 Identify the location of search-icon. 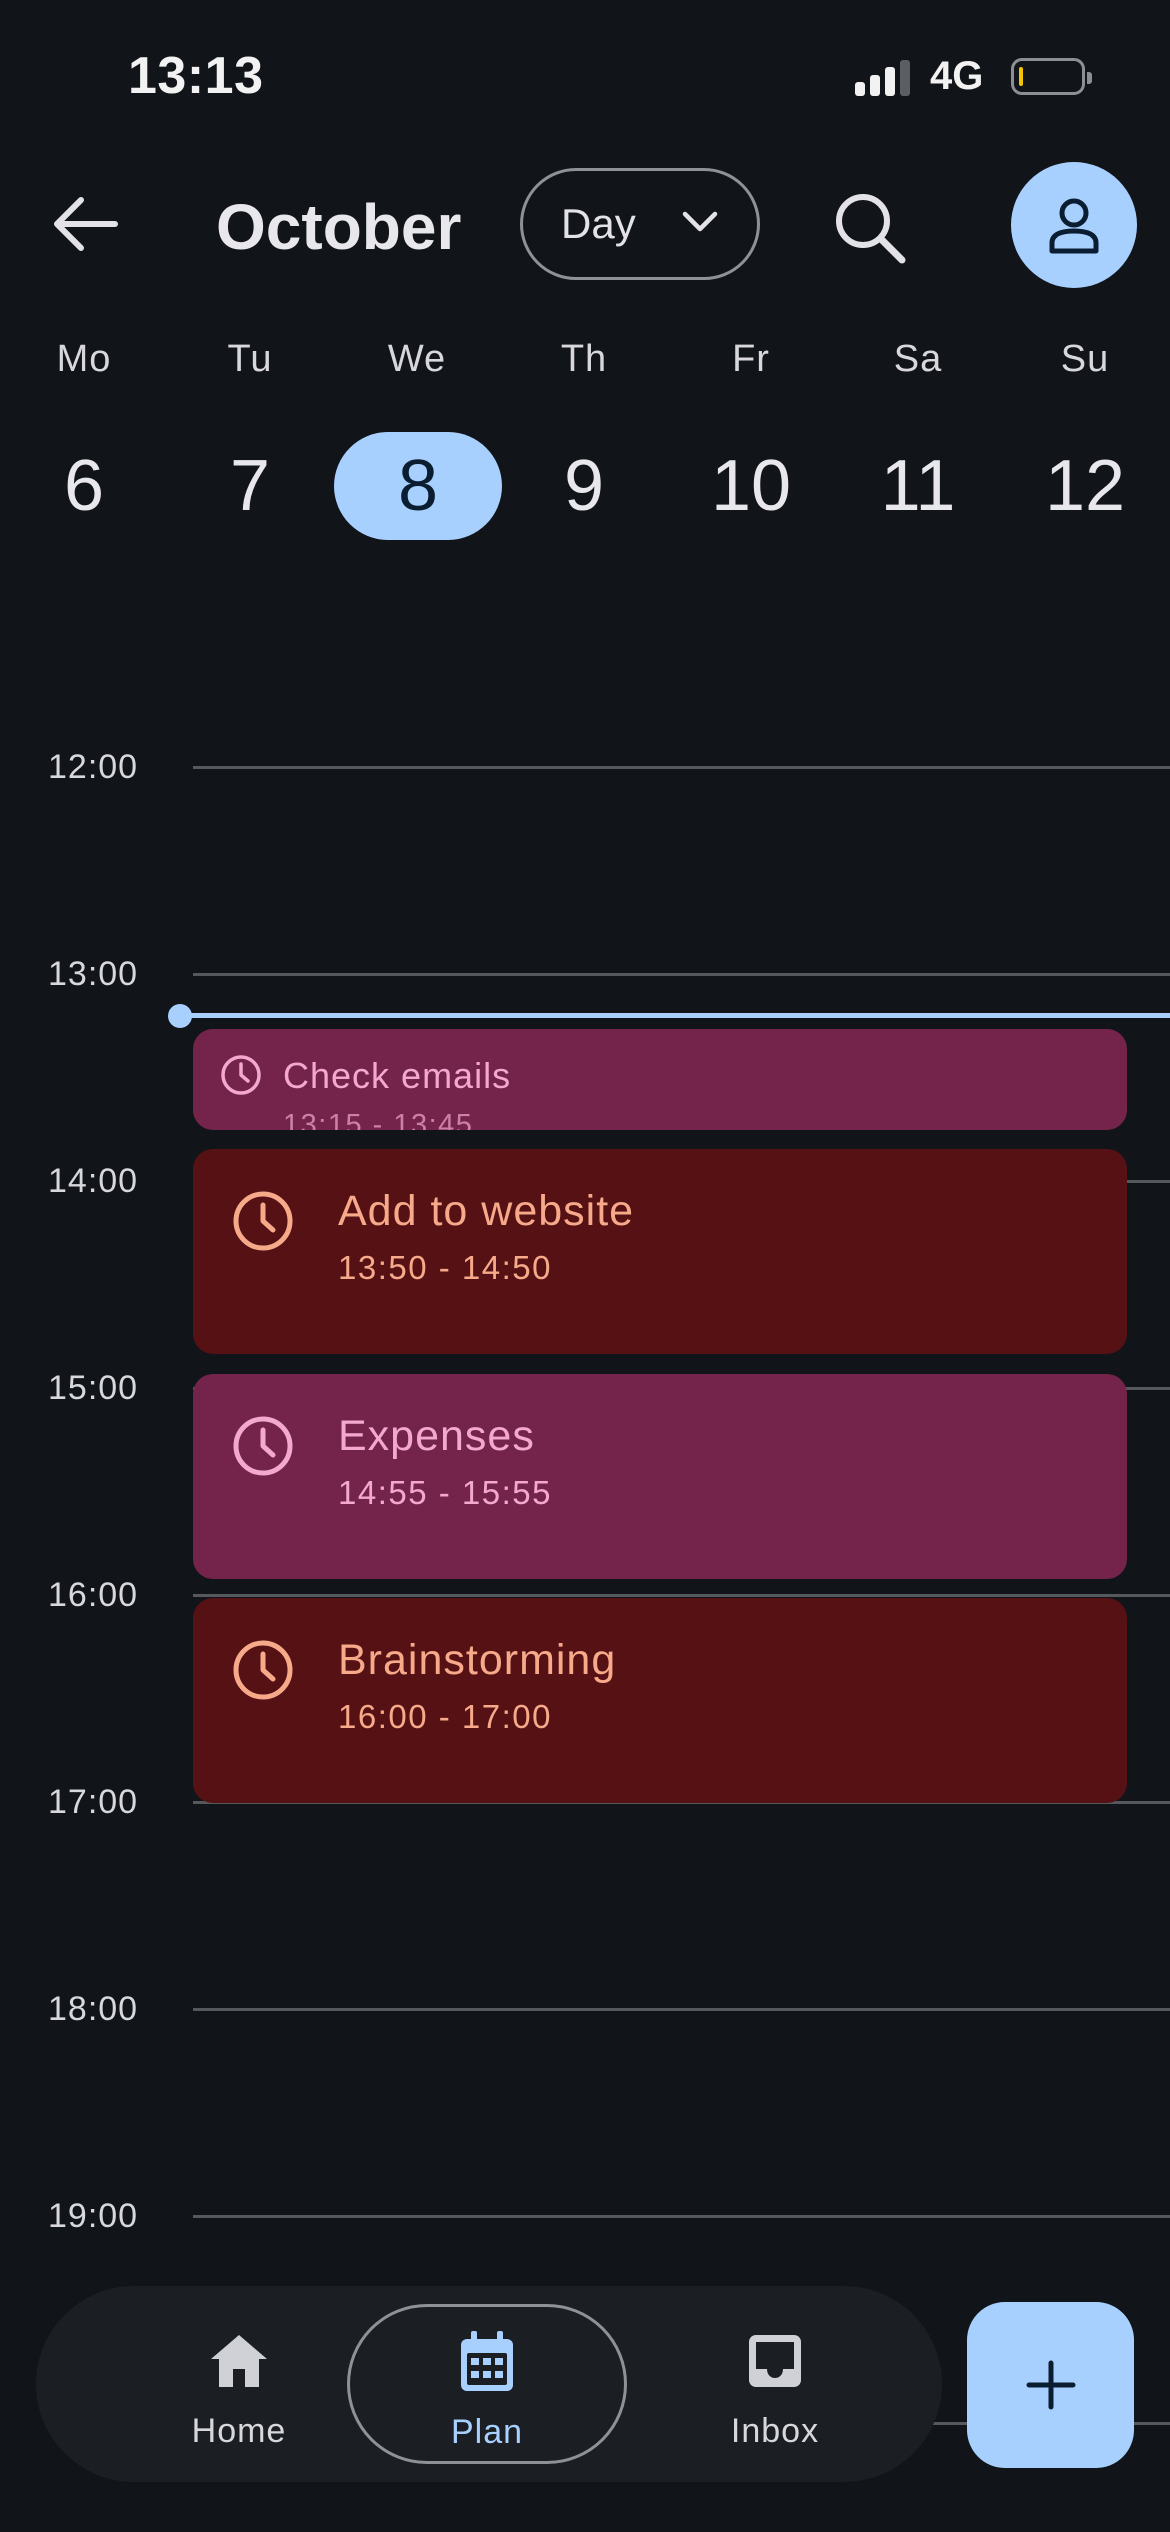
(871, 229).